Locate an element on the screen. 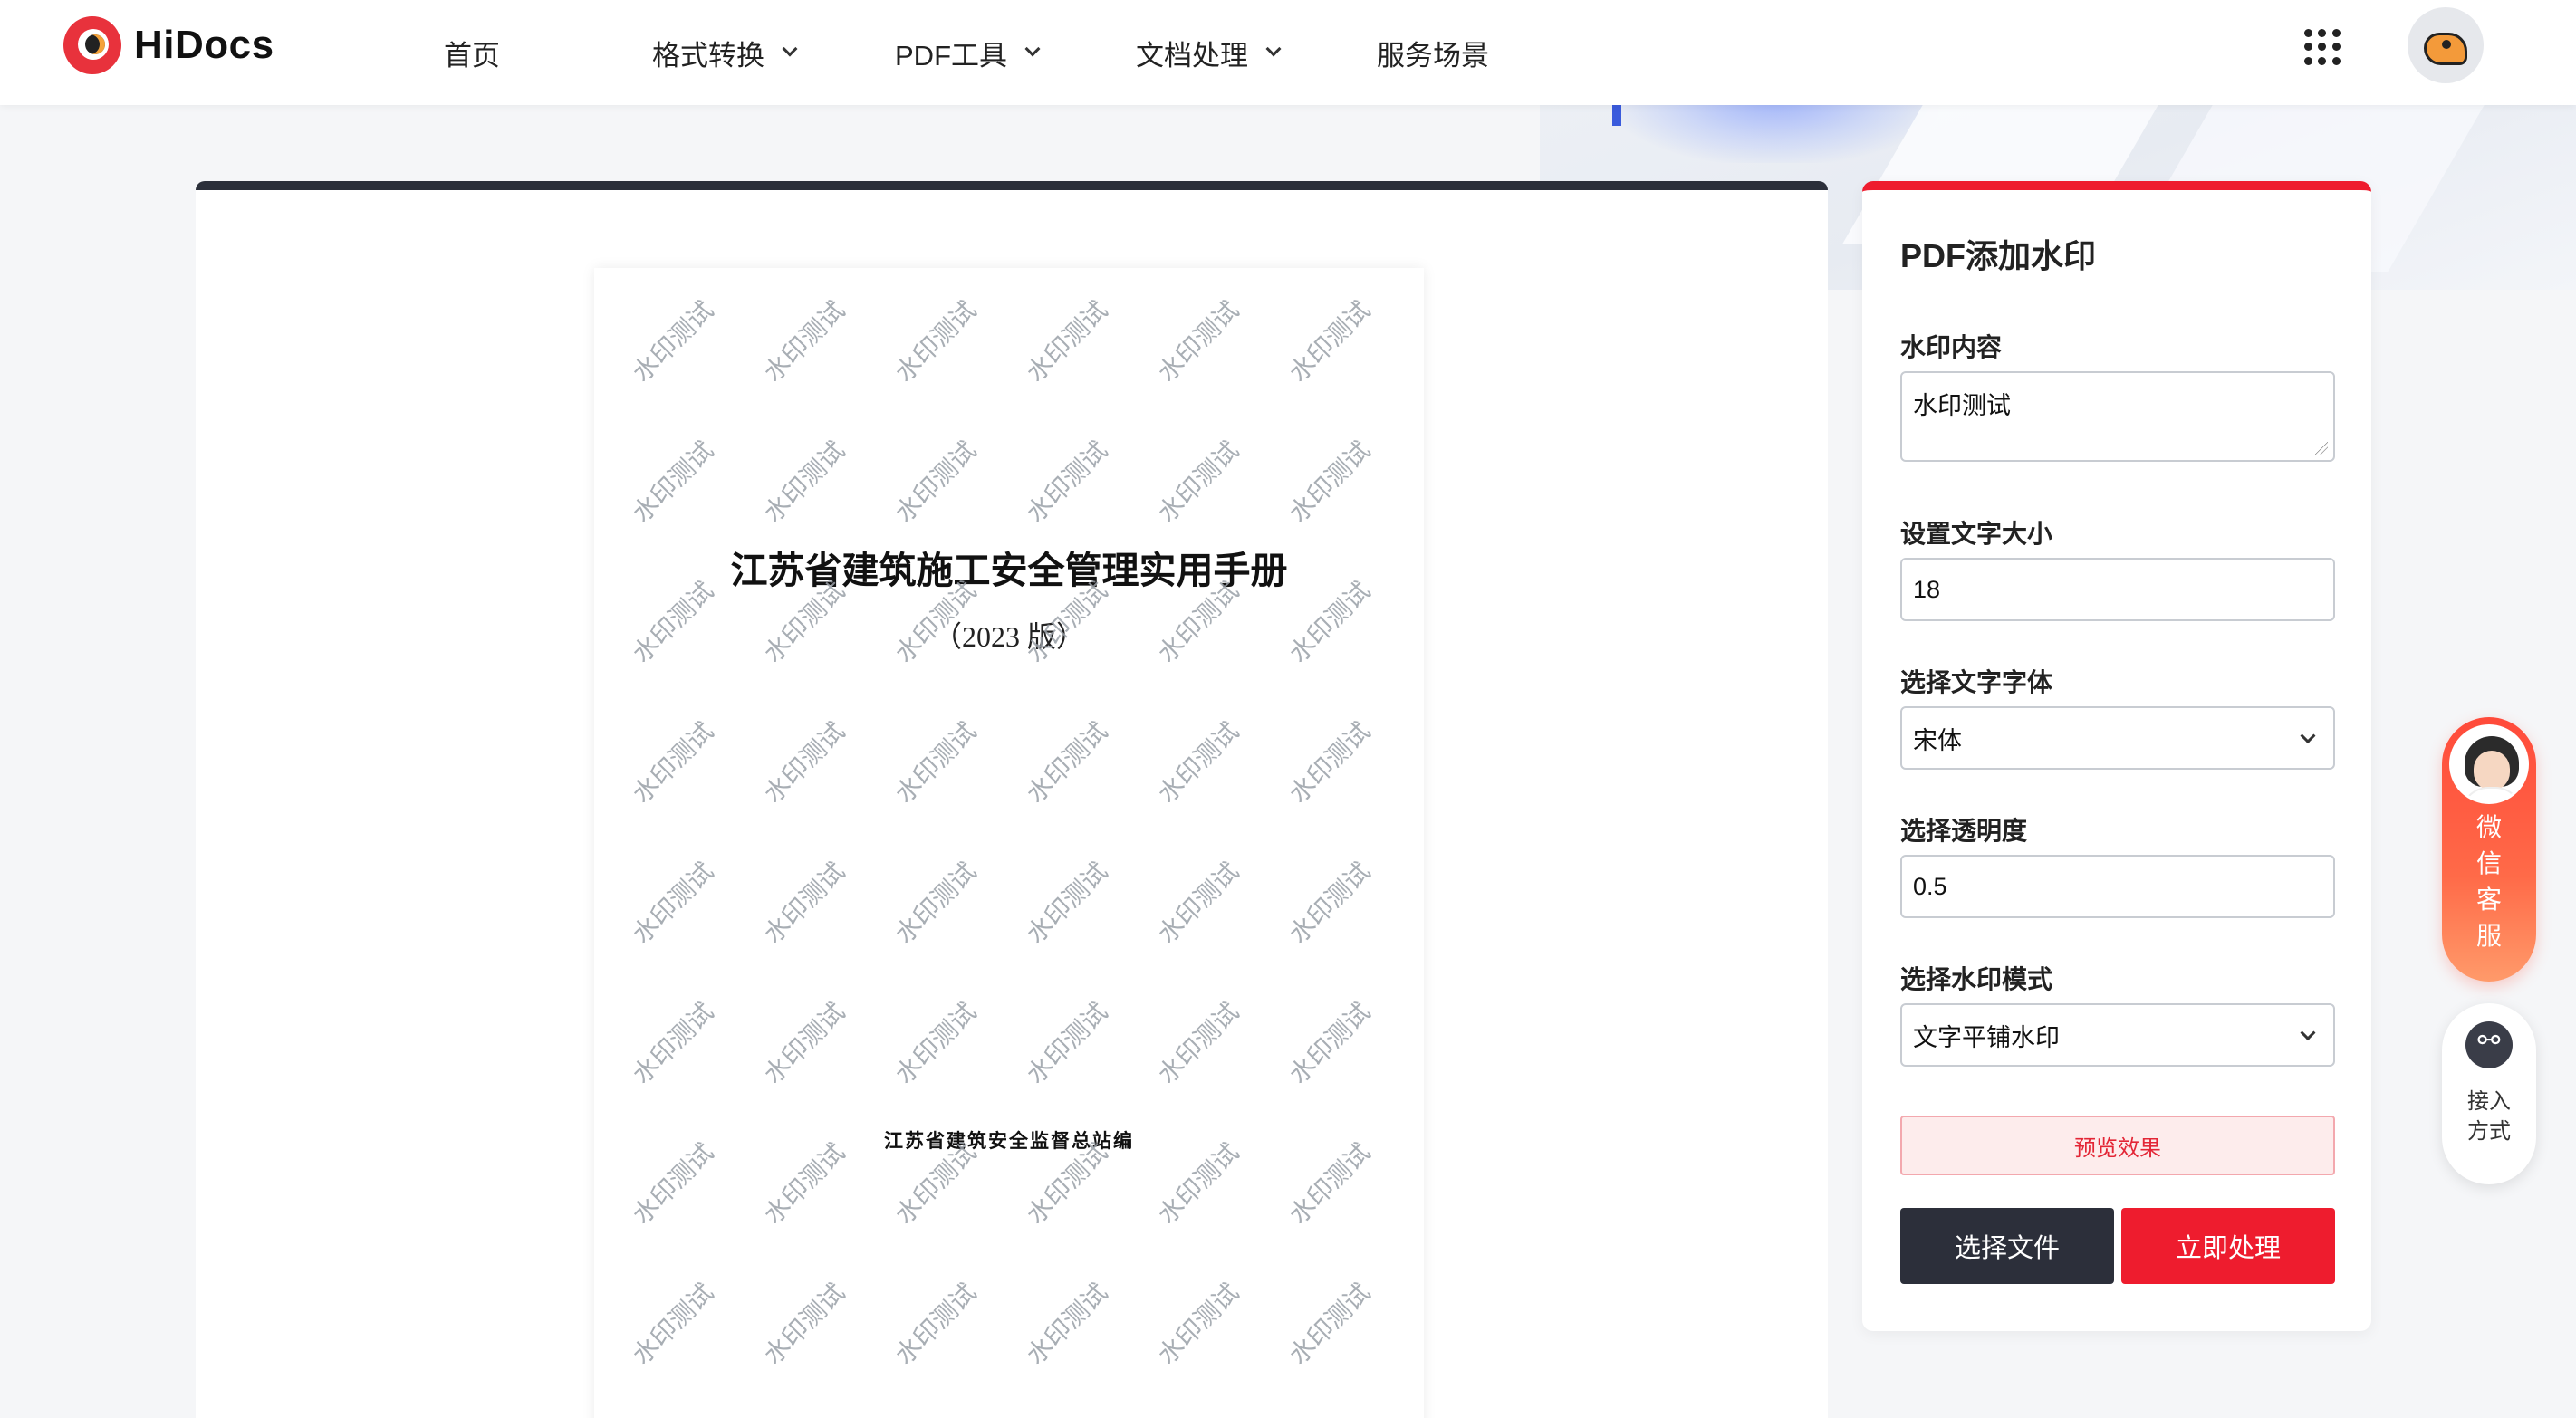 The width and height of the screenshot is (2576, 1418). link-icon is located at coordinates (2489, 1044).